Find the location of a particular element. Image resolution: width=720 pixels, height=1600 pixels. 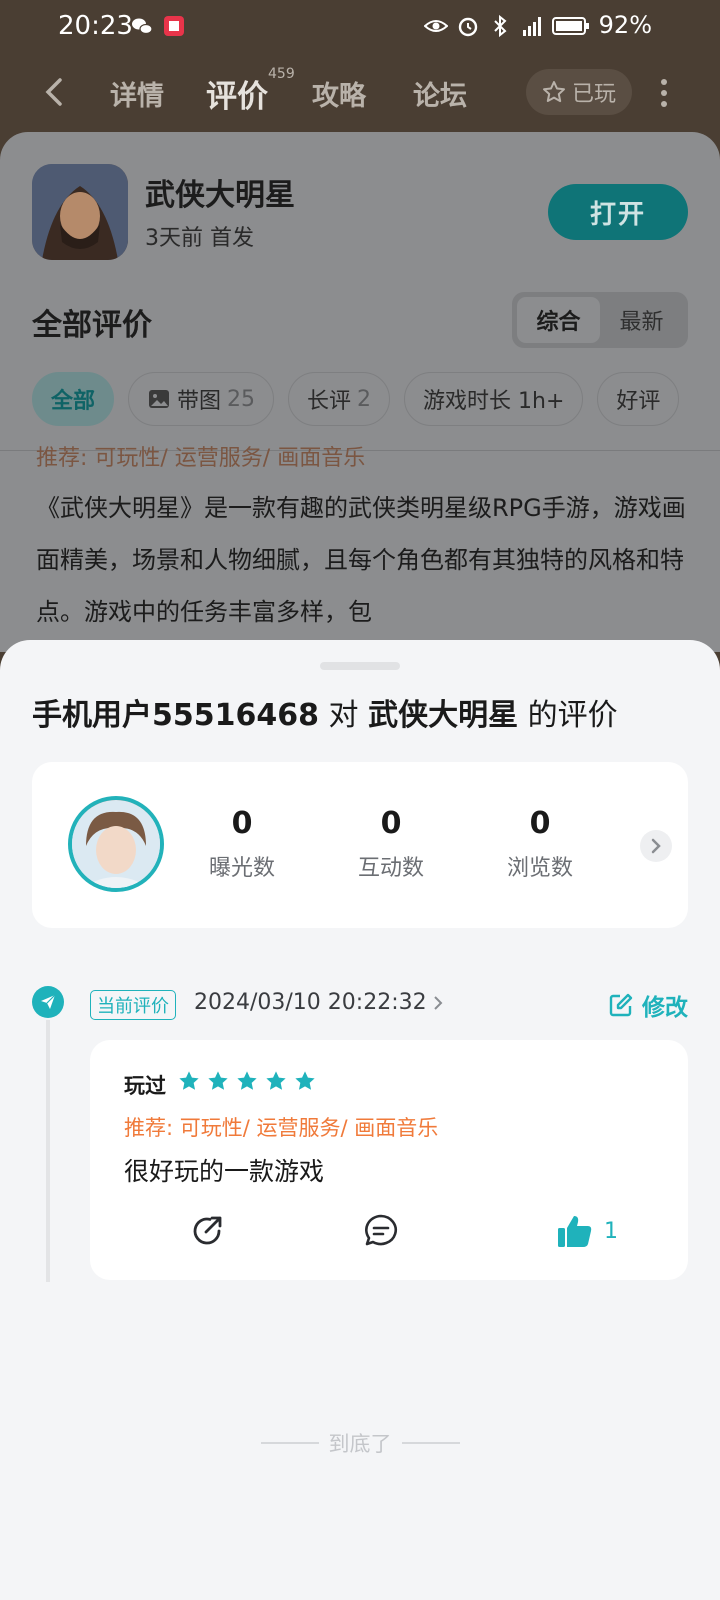

current-review-tag: 当前评价 is located at coordinates (133, 1005).